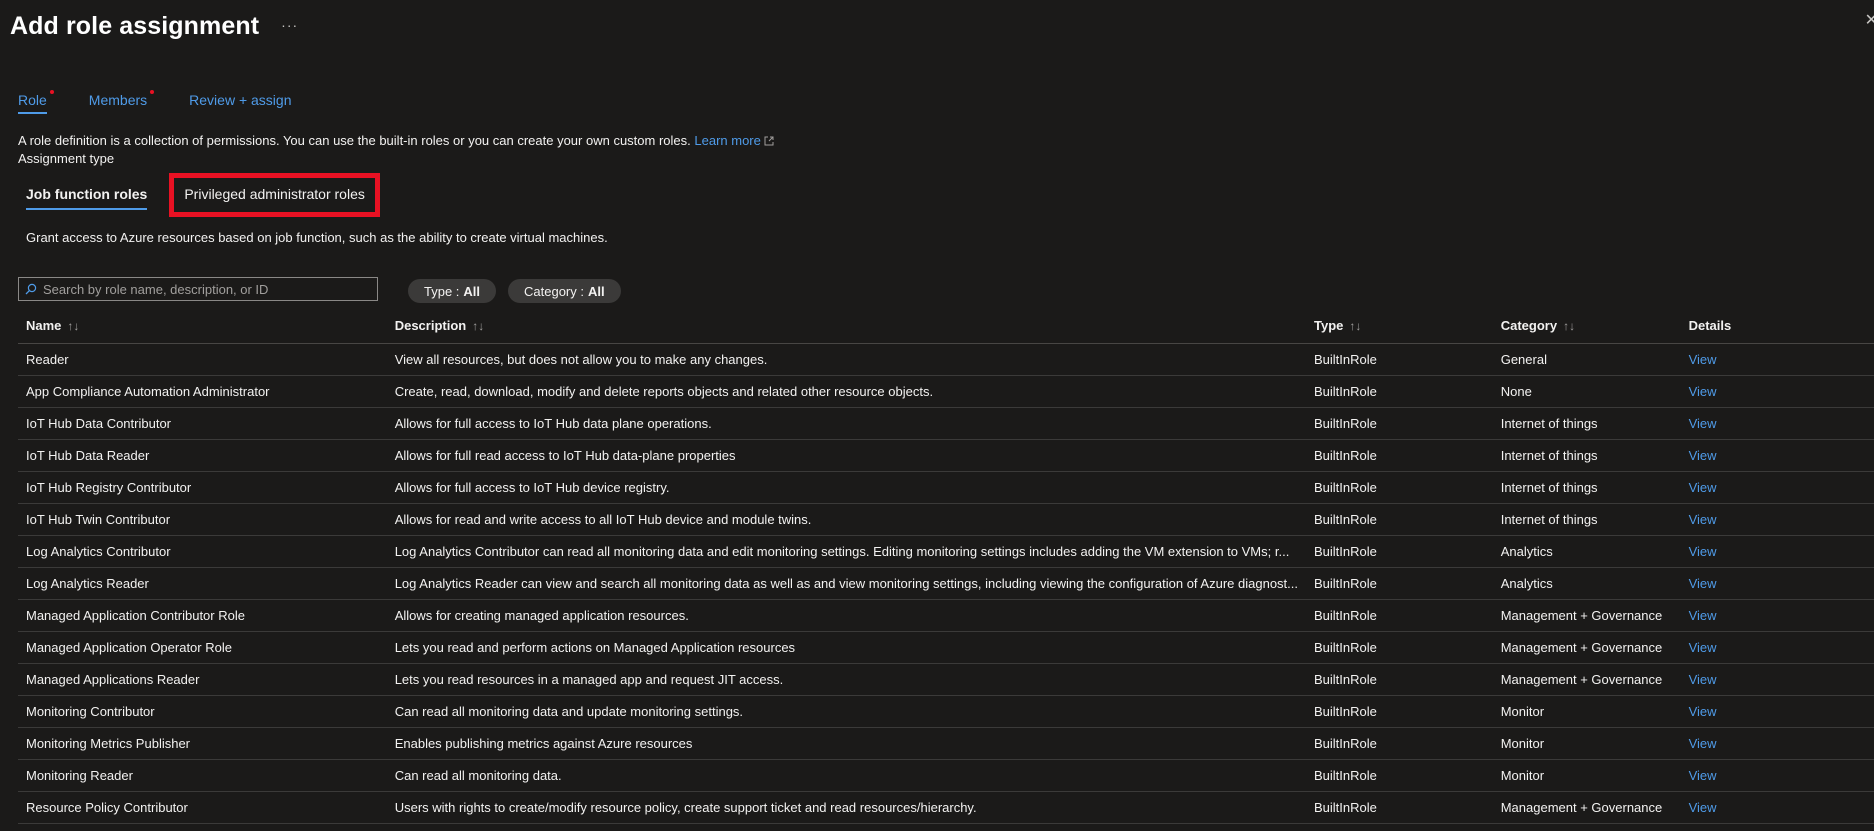 The width and height of the screenshot is (1874, 831). What do you see at coordinates (87, 198) in the screenshot?
I see `subtab-job-function-roles: Job function roles` at bounding box center [87, 198].